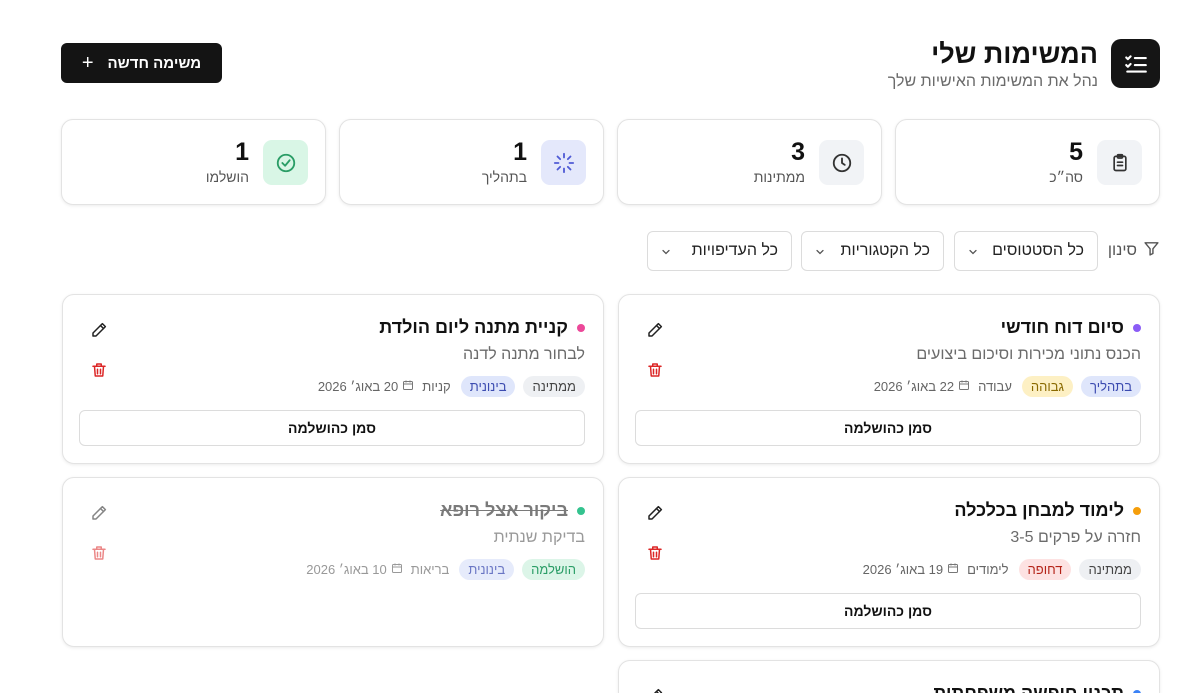 The height and width of the screenshot is (693, 1200). I want to click on new-task-button: משימה חדשה +, so click(141, 63).